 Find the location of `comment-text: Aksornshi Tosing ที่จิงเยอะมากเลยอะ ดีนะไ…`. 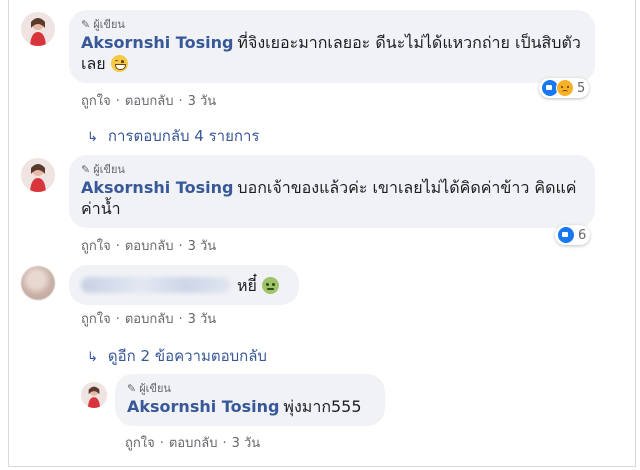

comment-text: Aksornshi Tosing ที่จิงเยอะมากเลยอะ ดีนะไ… is located at coordinates (331, 53).